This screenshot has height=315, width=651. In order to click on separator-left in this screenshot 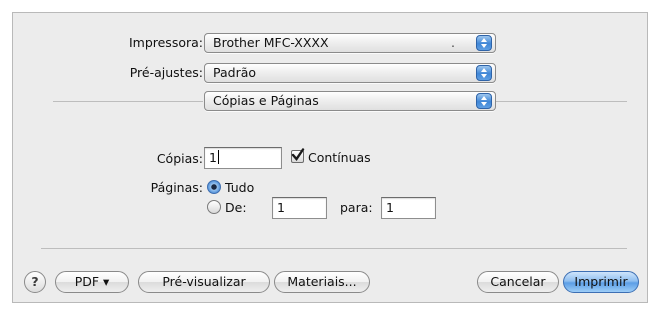, I will do `click(128, 101)`.